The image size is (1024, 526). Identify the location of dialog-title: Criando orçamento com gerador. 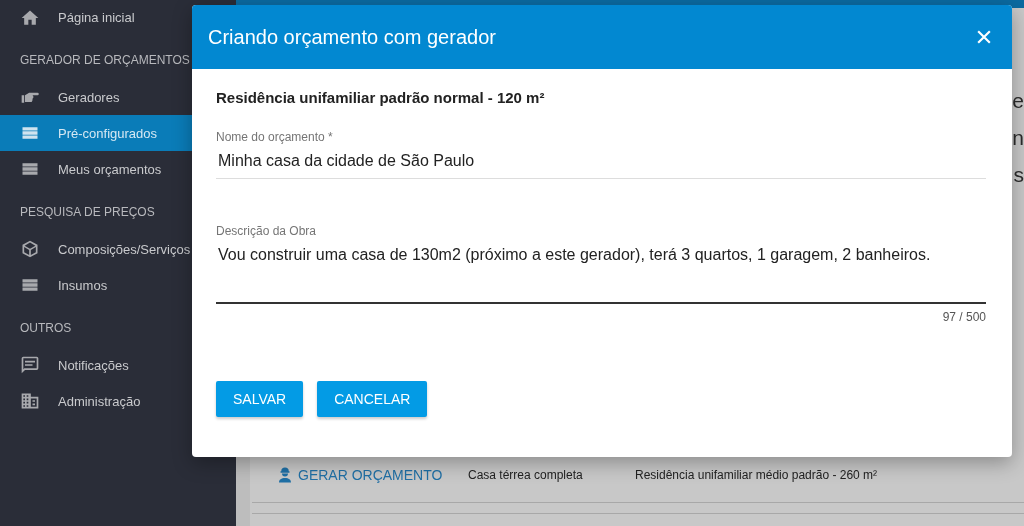
(352, 37).